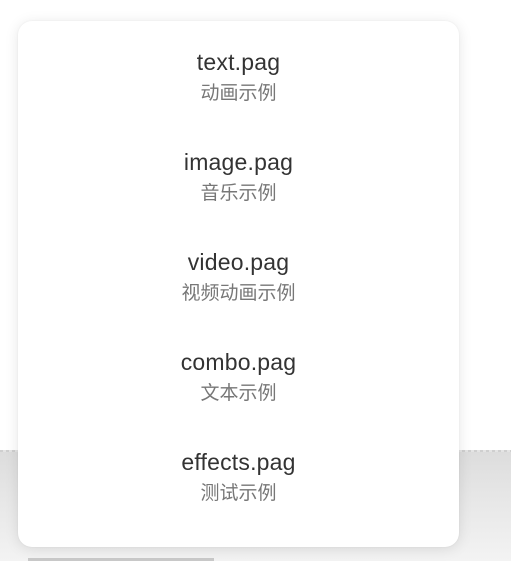  What do you see at coordinates (238, 93) in the screenshot?
I see `menu-item-subtitle: 动画示例` at bounding box center [238, 93].